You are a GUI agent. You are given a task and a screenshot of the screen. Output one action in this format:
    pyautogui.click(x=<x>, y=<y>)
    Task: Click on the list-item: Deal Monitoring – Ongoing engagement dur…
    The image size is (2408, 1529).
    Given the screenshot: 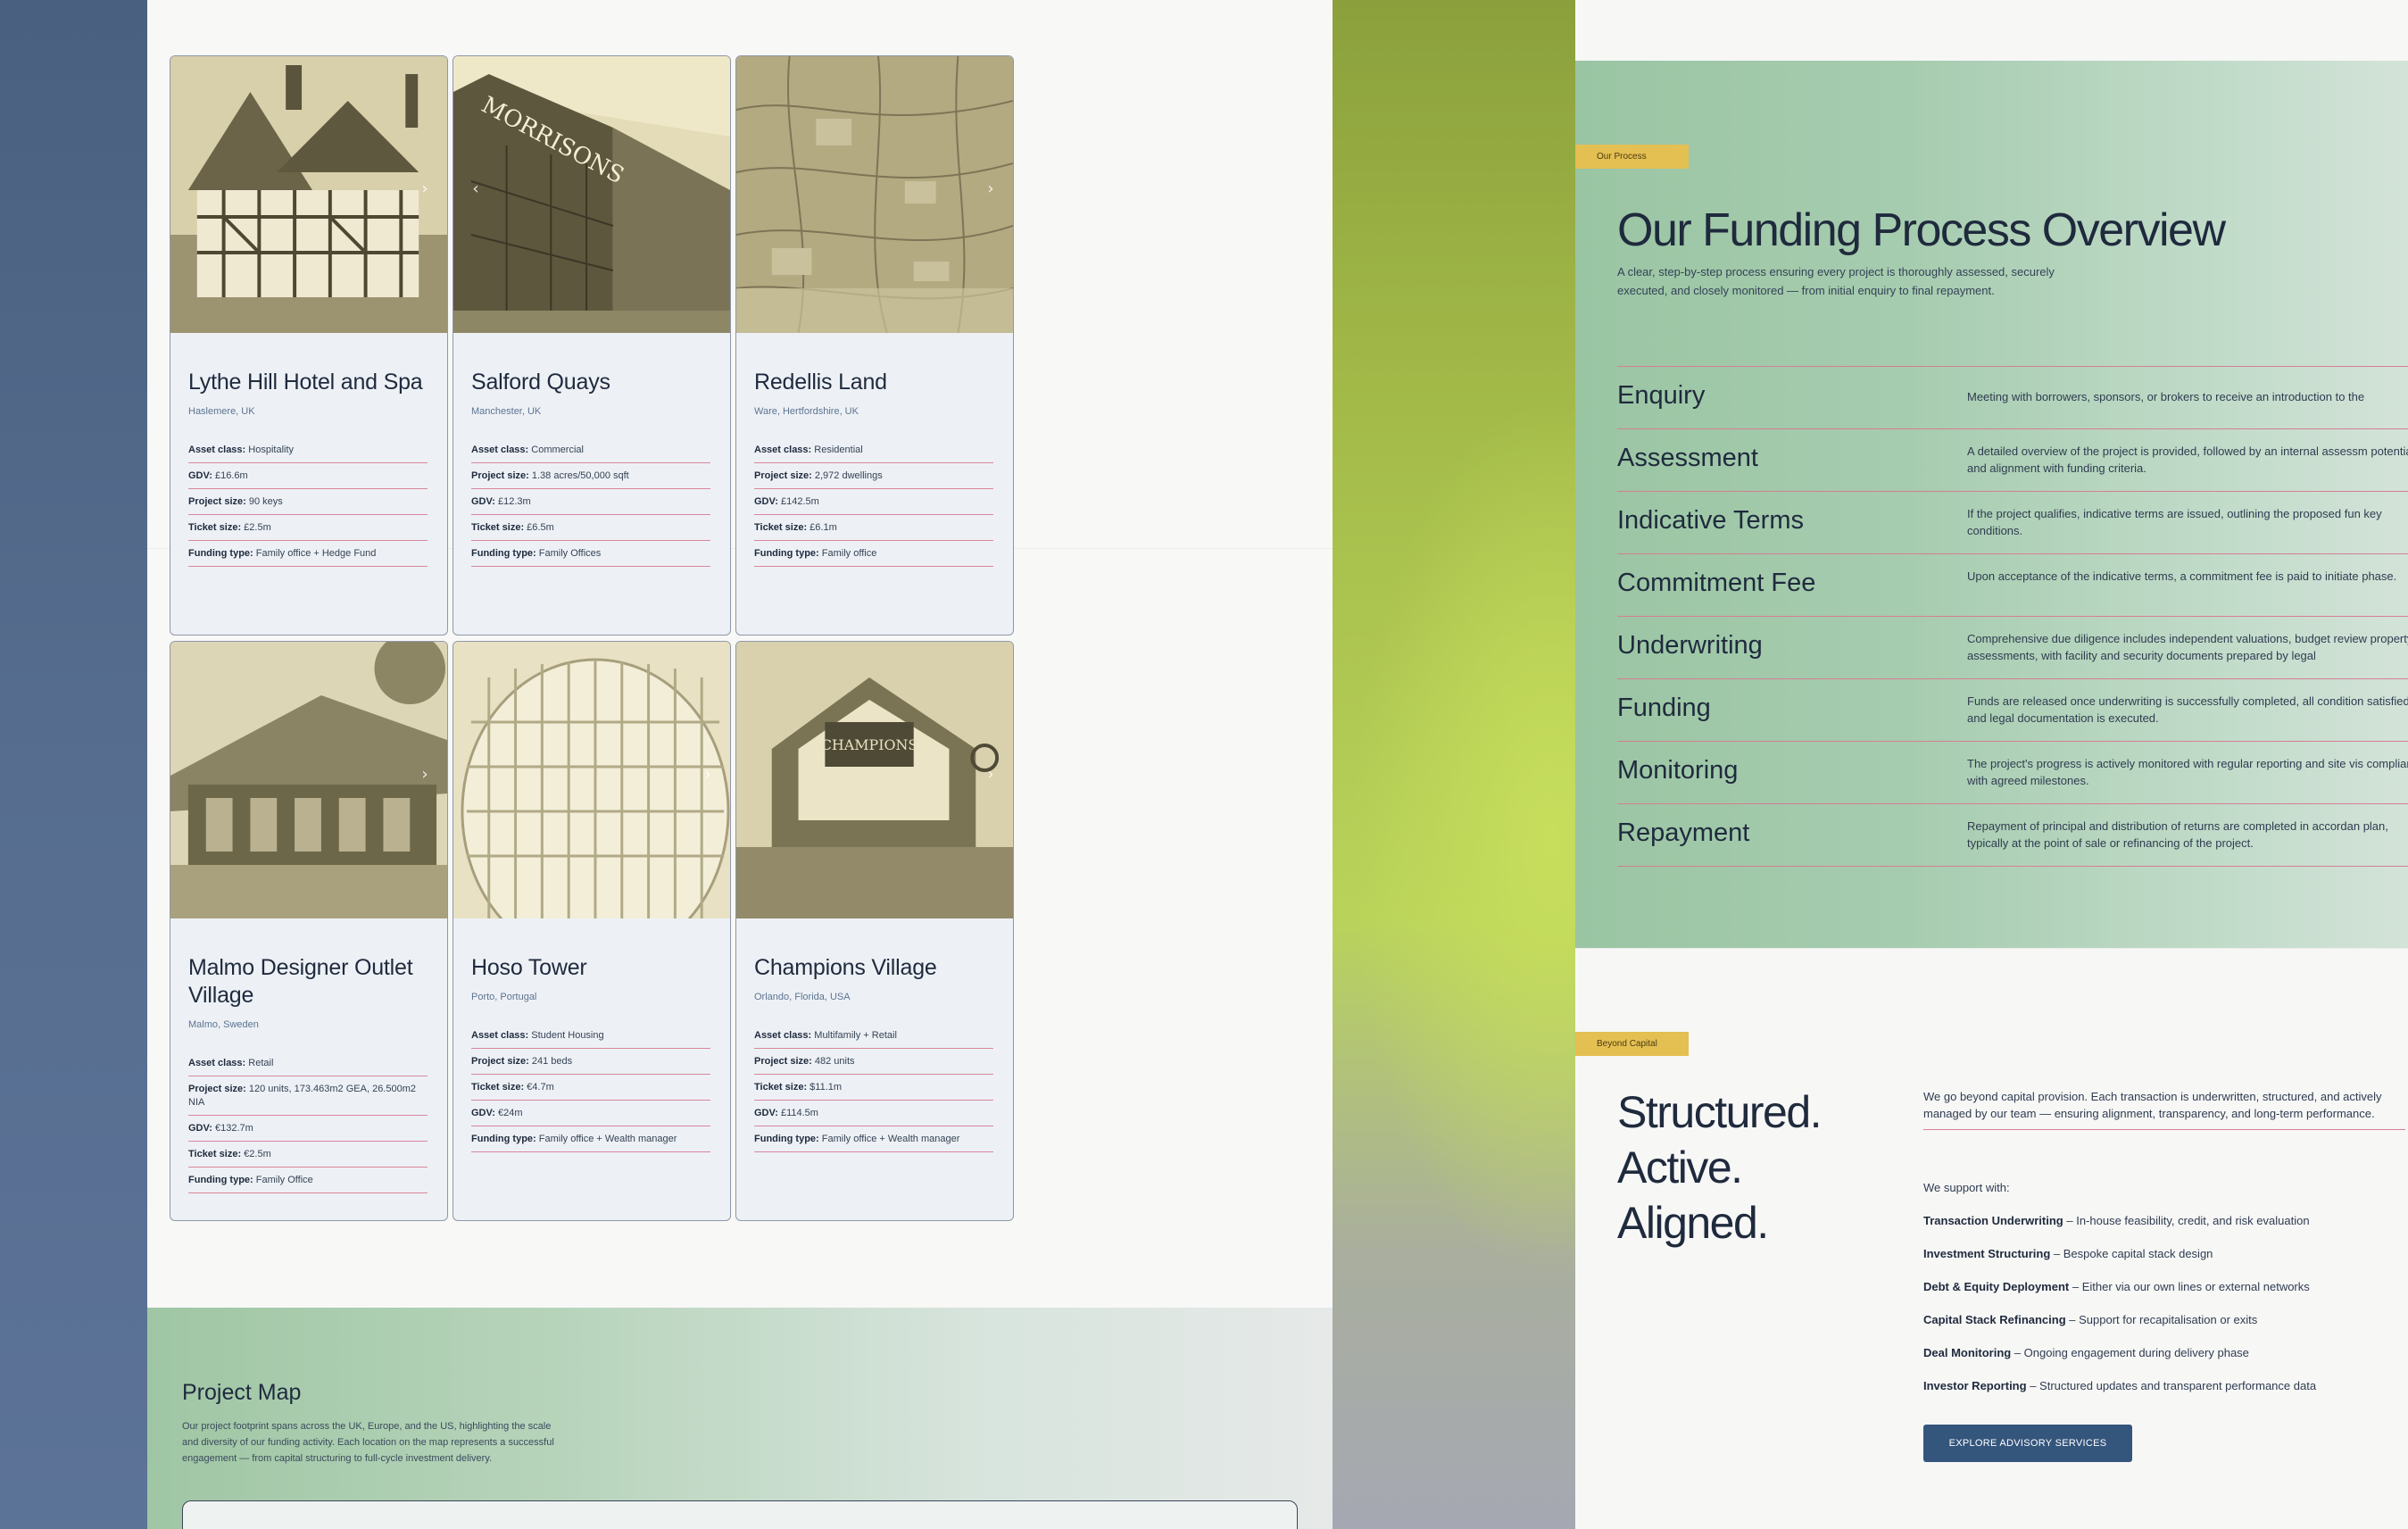 What is the action you would take?
    pyautogui.click(x=2086, y=1353)
    